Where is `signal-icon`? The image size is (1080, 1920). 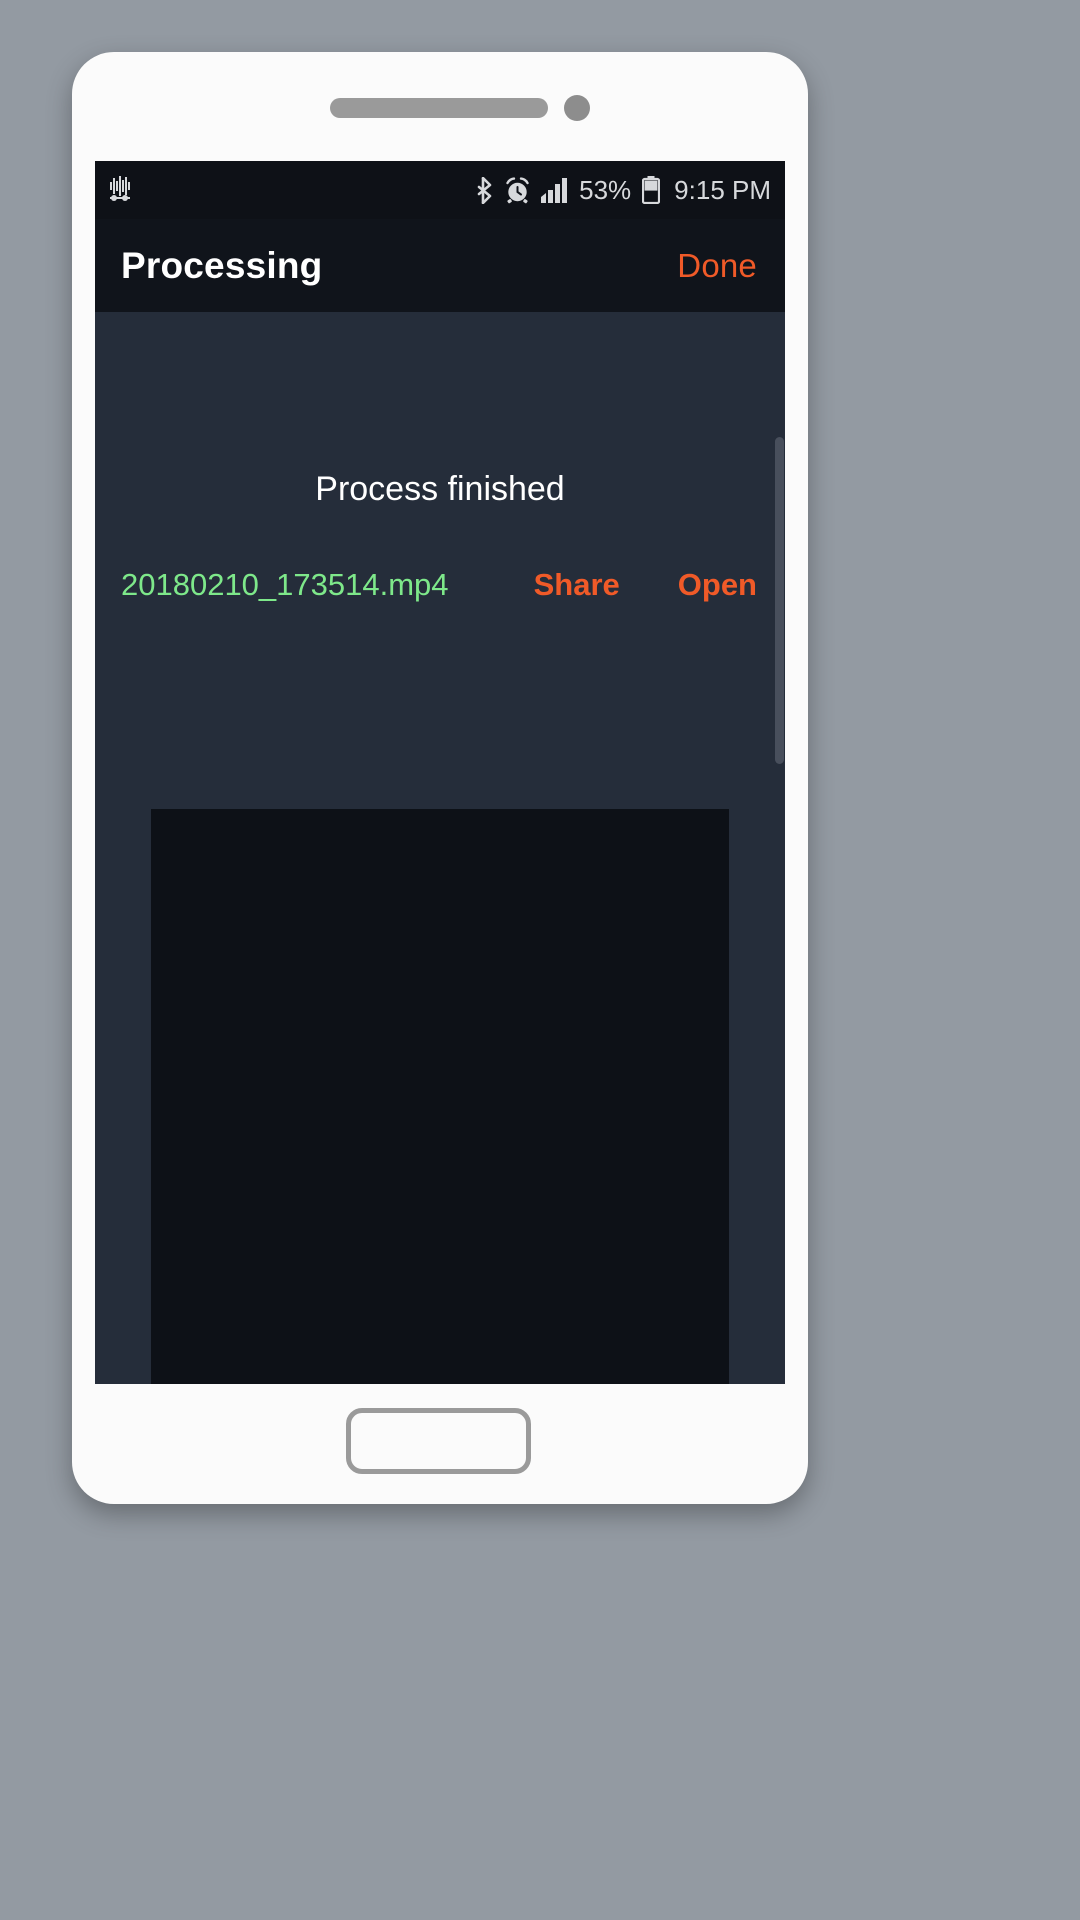
signal-icon is located at coordinates (554, 190).